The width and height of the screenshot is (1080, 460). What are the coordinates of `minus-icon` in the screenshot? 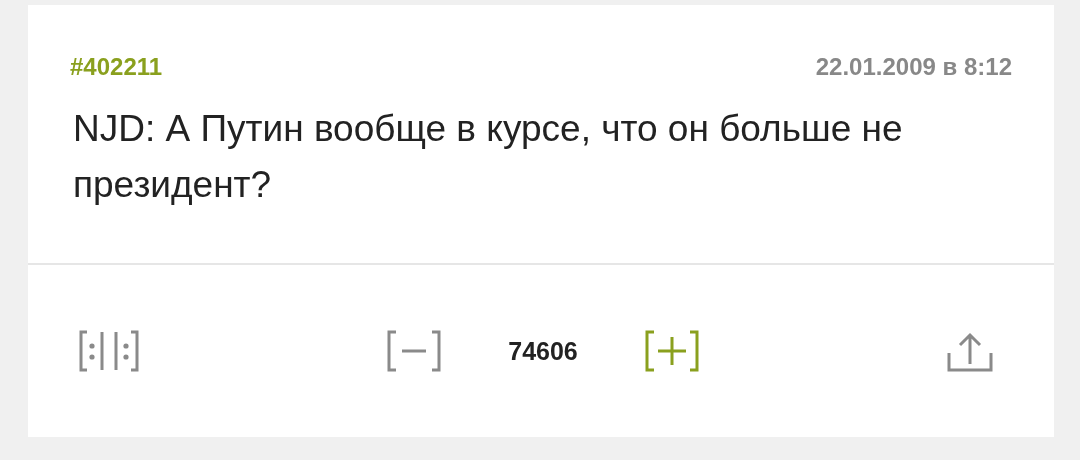 It's located at (414, 351).